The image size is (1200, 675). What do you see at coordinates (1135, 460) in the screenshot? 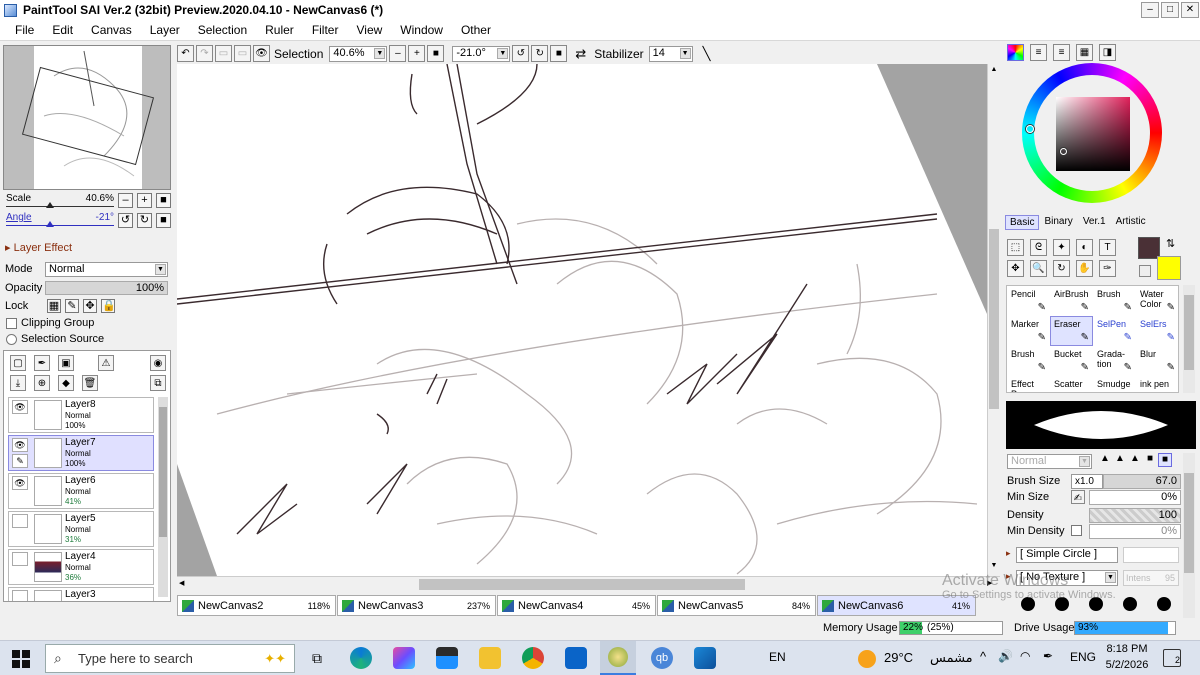
I see `brush-shape-soft-icon: ▲` at bounding box center [1135, 460].